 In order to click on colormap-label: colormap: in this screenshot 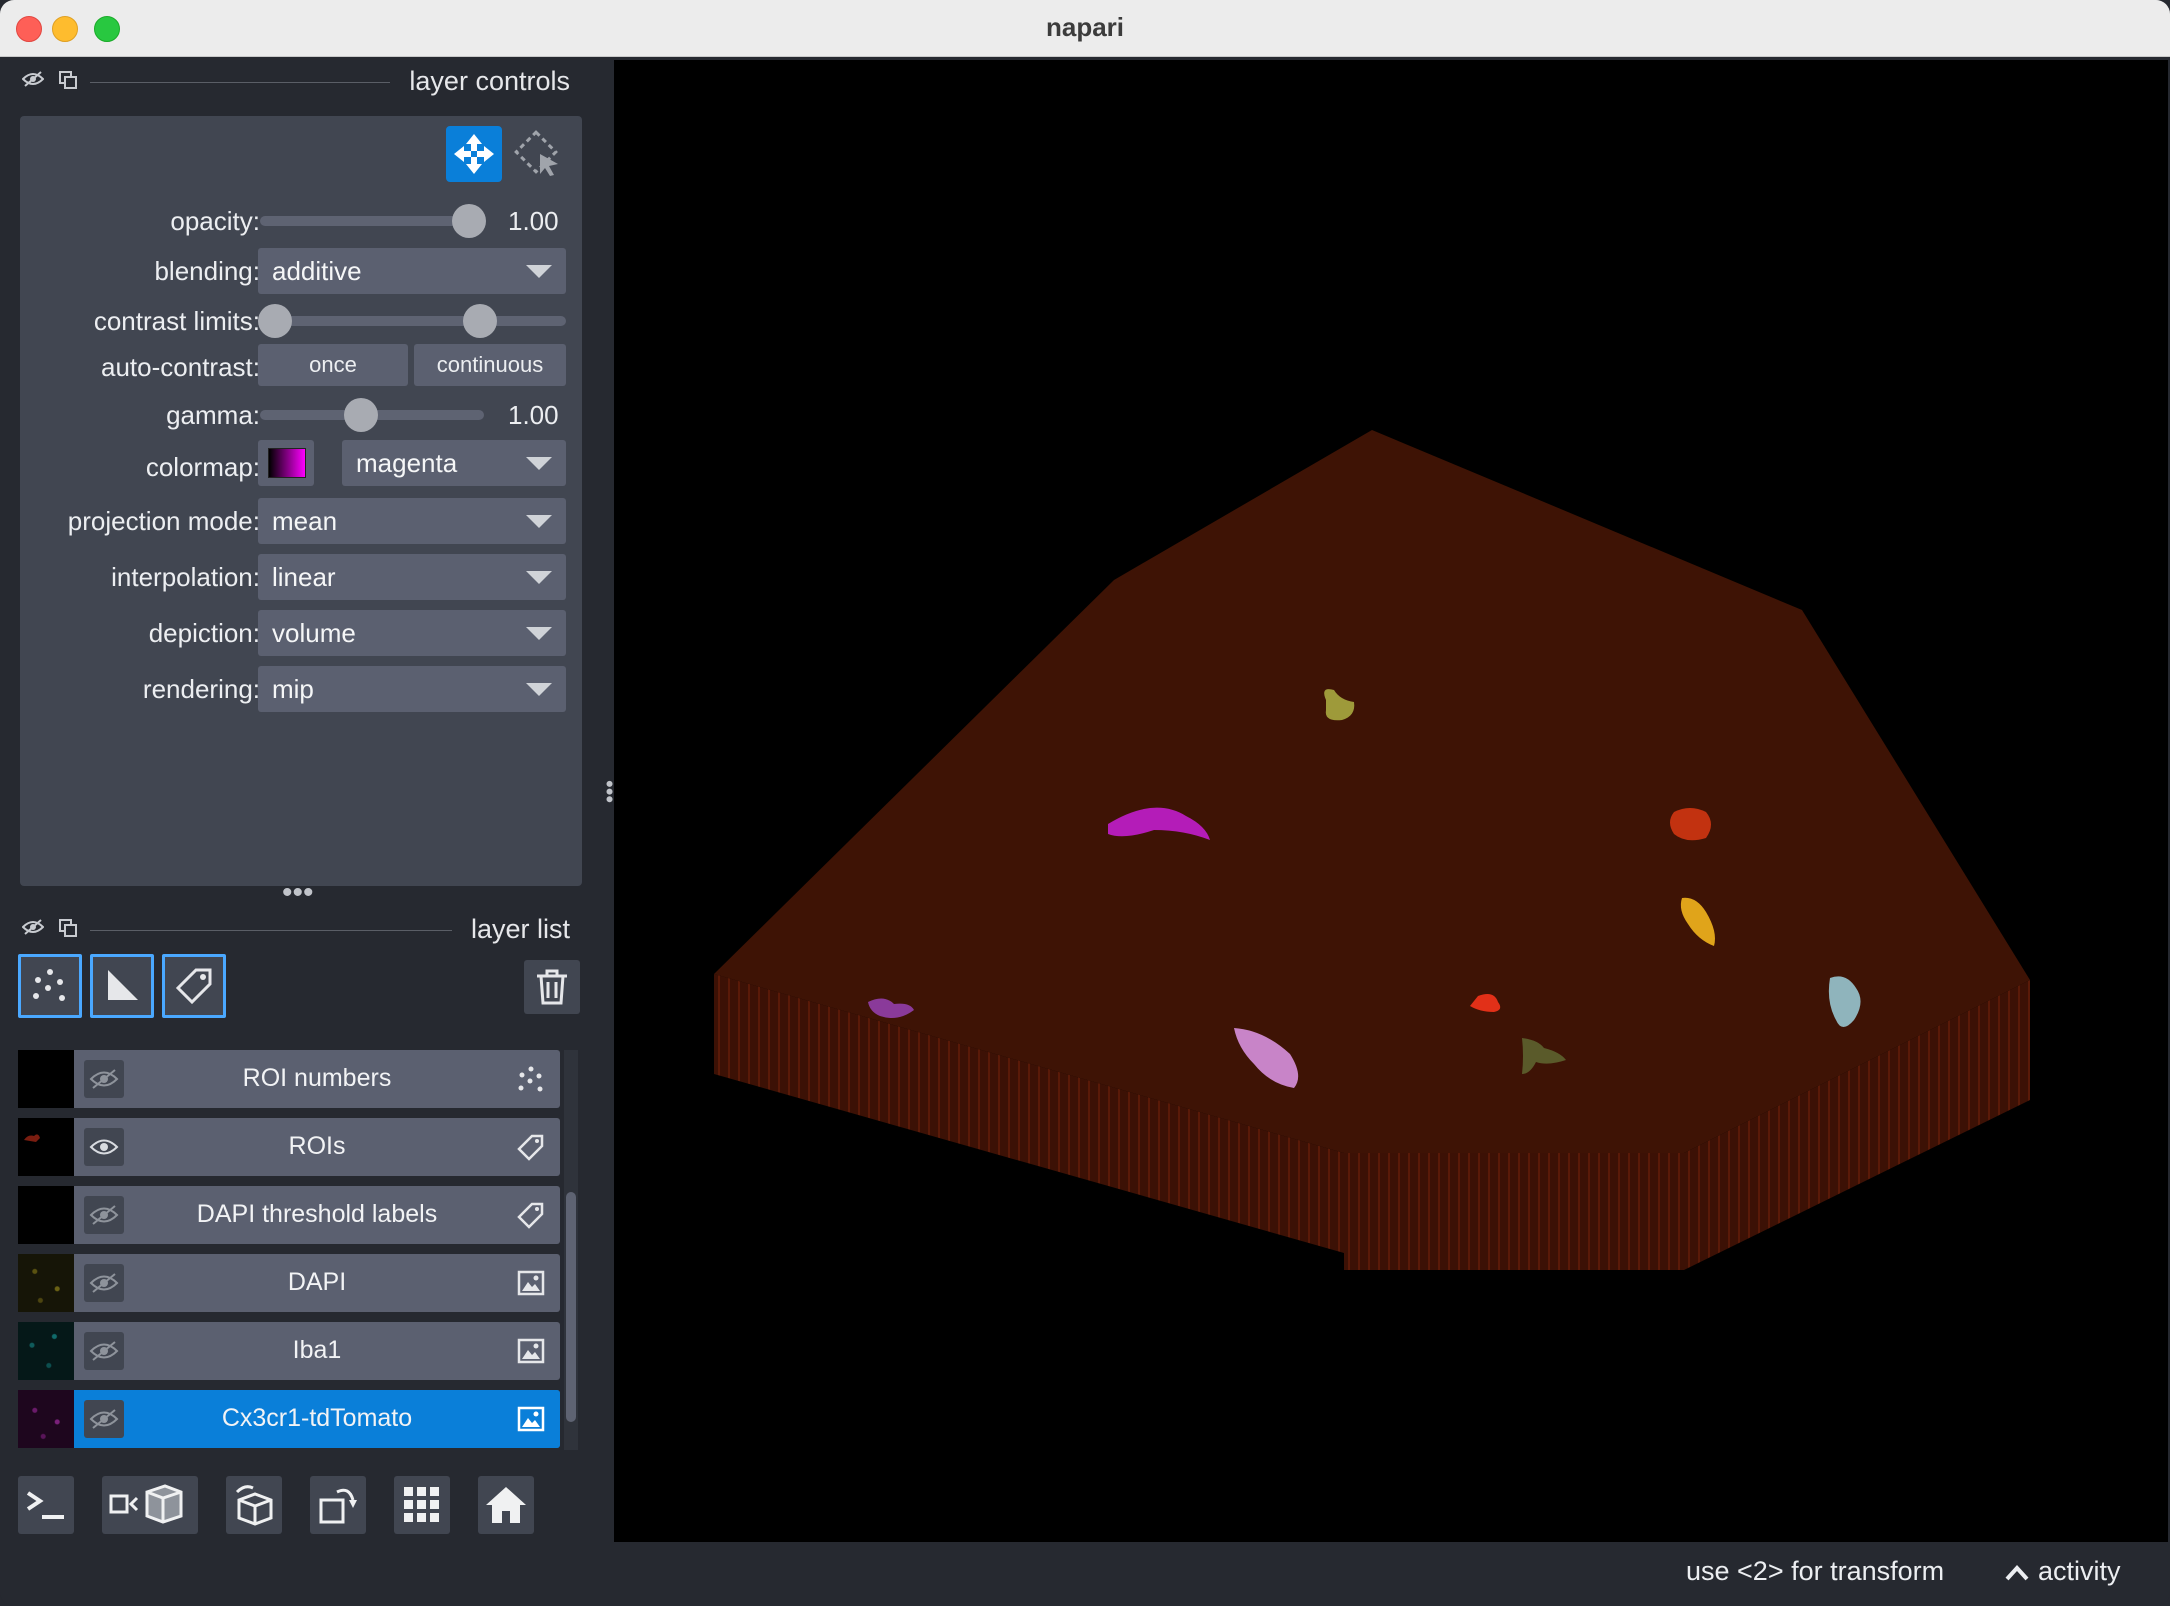, I will do `click(202, 467)`.